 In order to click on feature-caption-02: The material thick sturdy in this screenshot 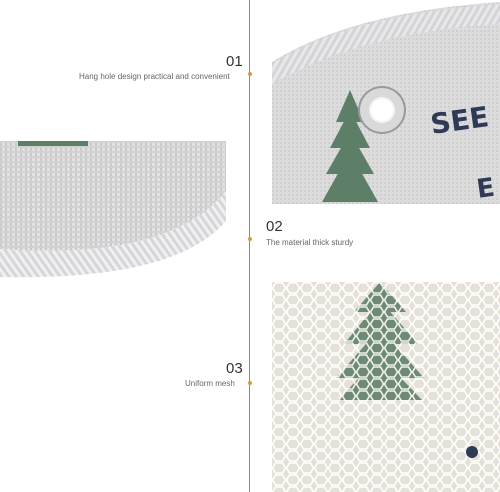, I will do `click(310, 242)`.